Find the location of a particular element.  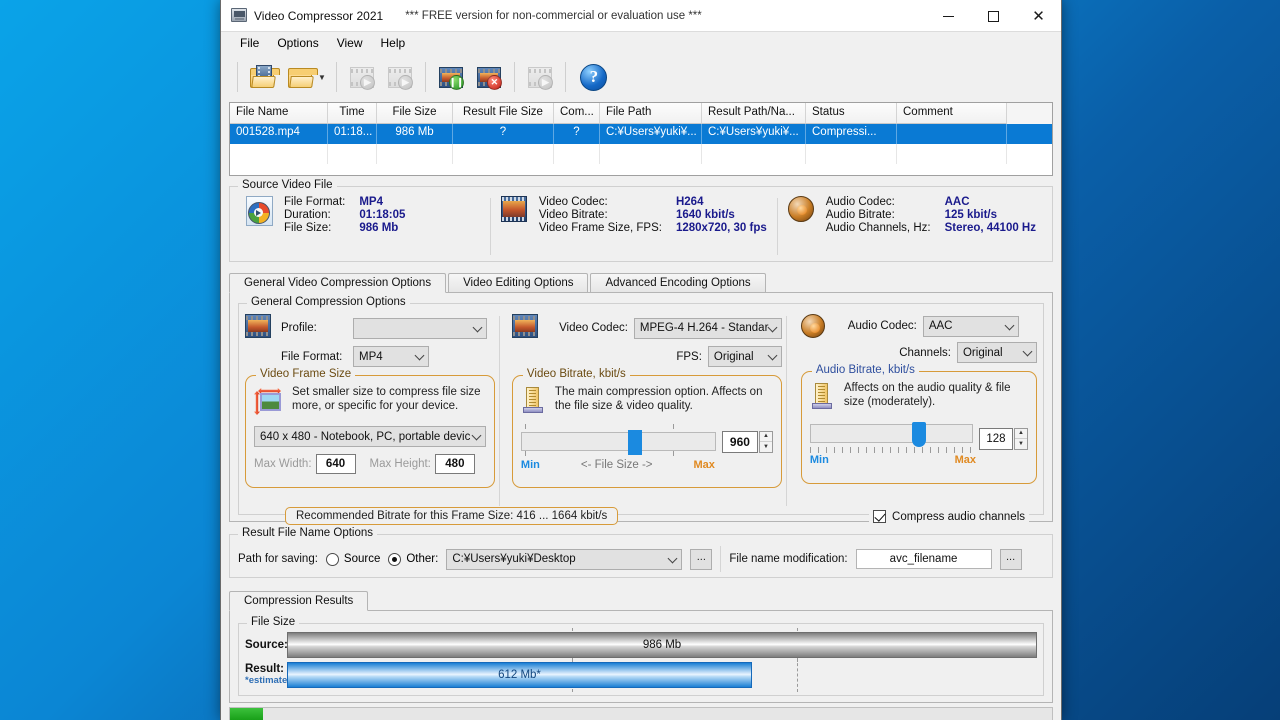

menu-bar: File Options View Help is located at coordinates (641, 43).